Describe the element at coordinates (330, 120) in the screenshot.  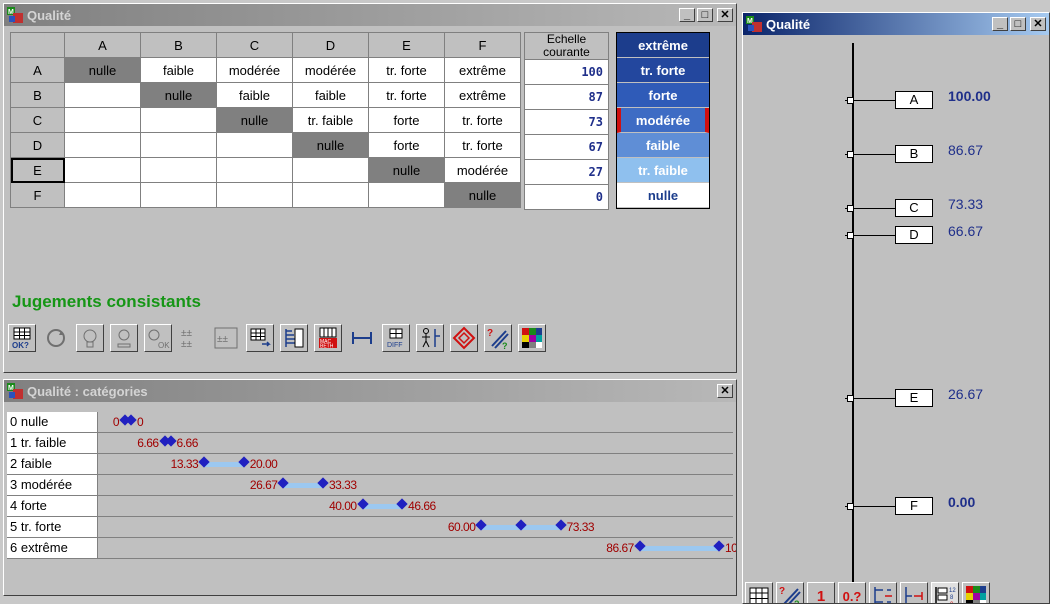
I see `matrix-cell: tr. faible` at that location.